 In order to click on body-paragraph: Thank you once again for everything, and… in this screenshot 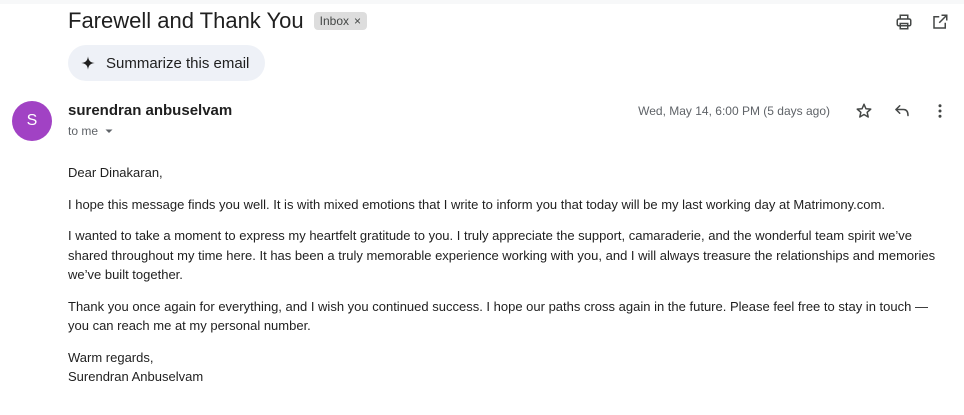, I will do `click(498, 316)`.